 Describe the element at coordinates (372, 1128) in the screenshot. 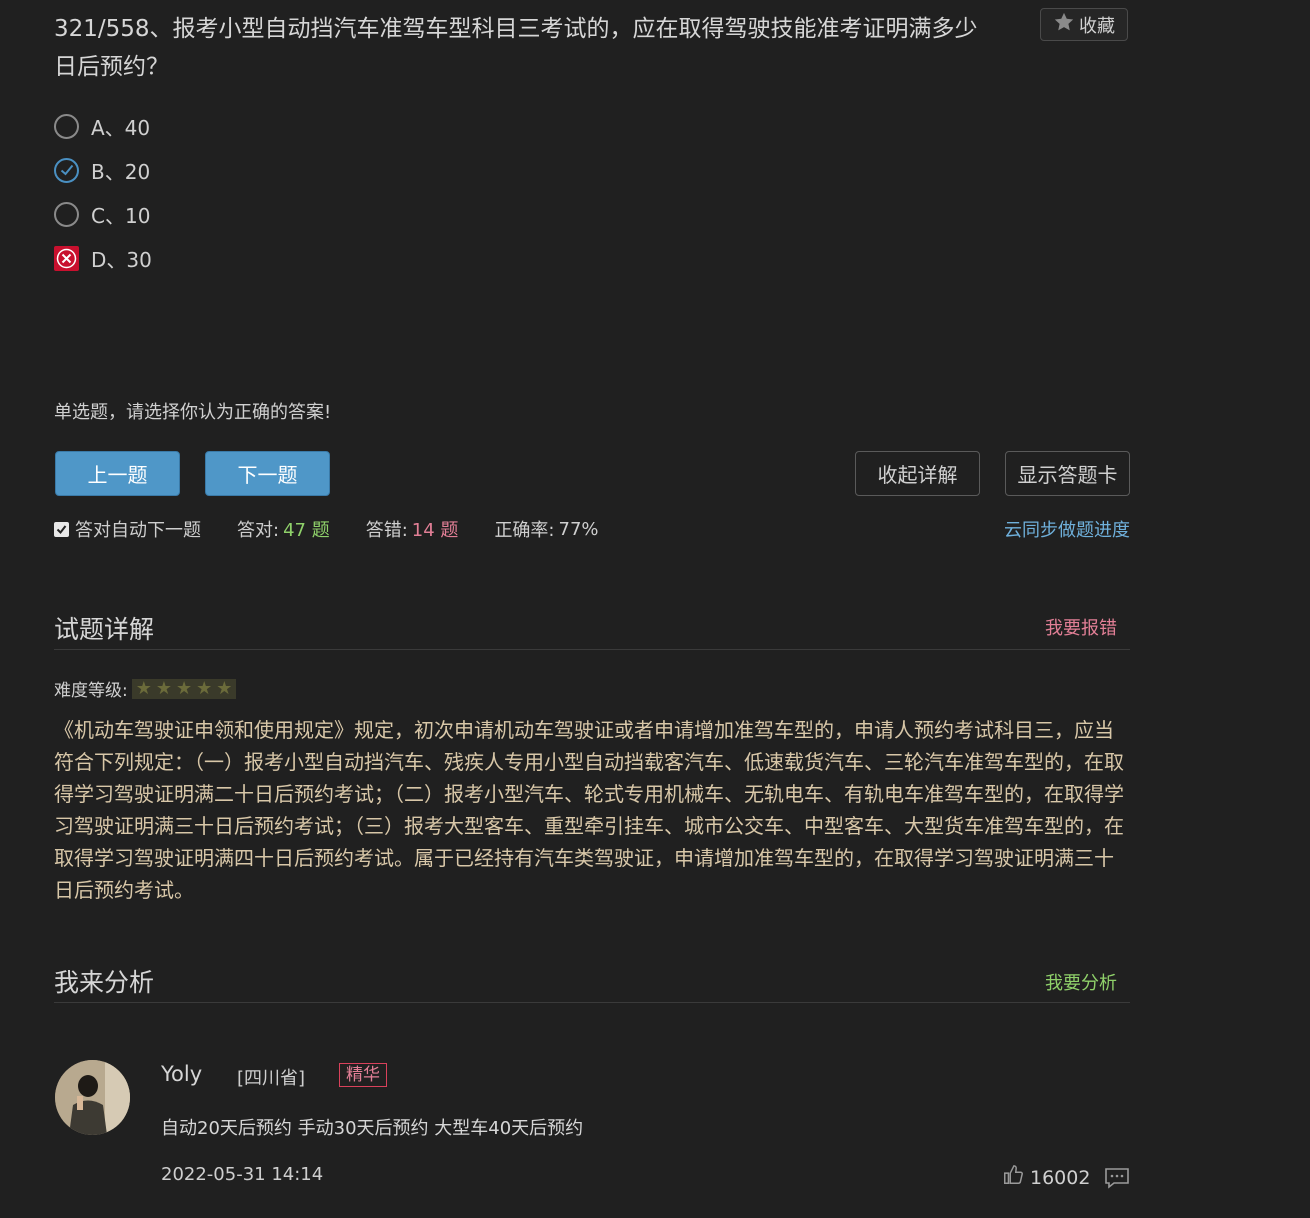

I see `comment-text: 自动20天后预约 手动30天后预约 大型车40天后预约` at that location.